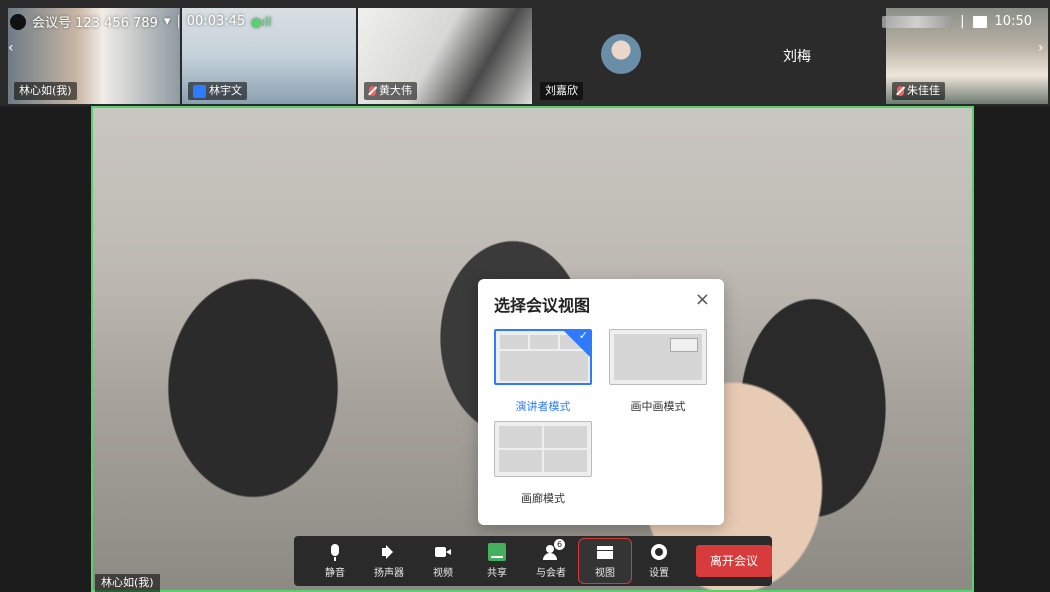 The image size is (1050, 592). Describe the element at coordinates (217, 91) in the screenshot. I see `participant-name-tag: 林宇文` at that location.